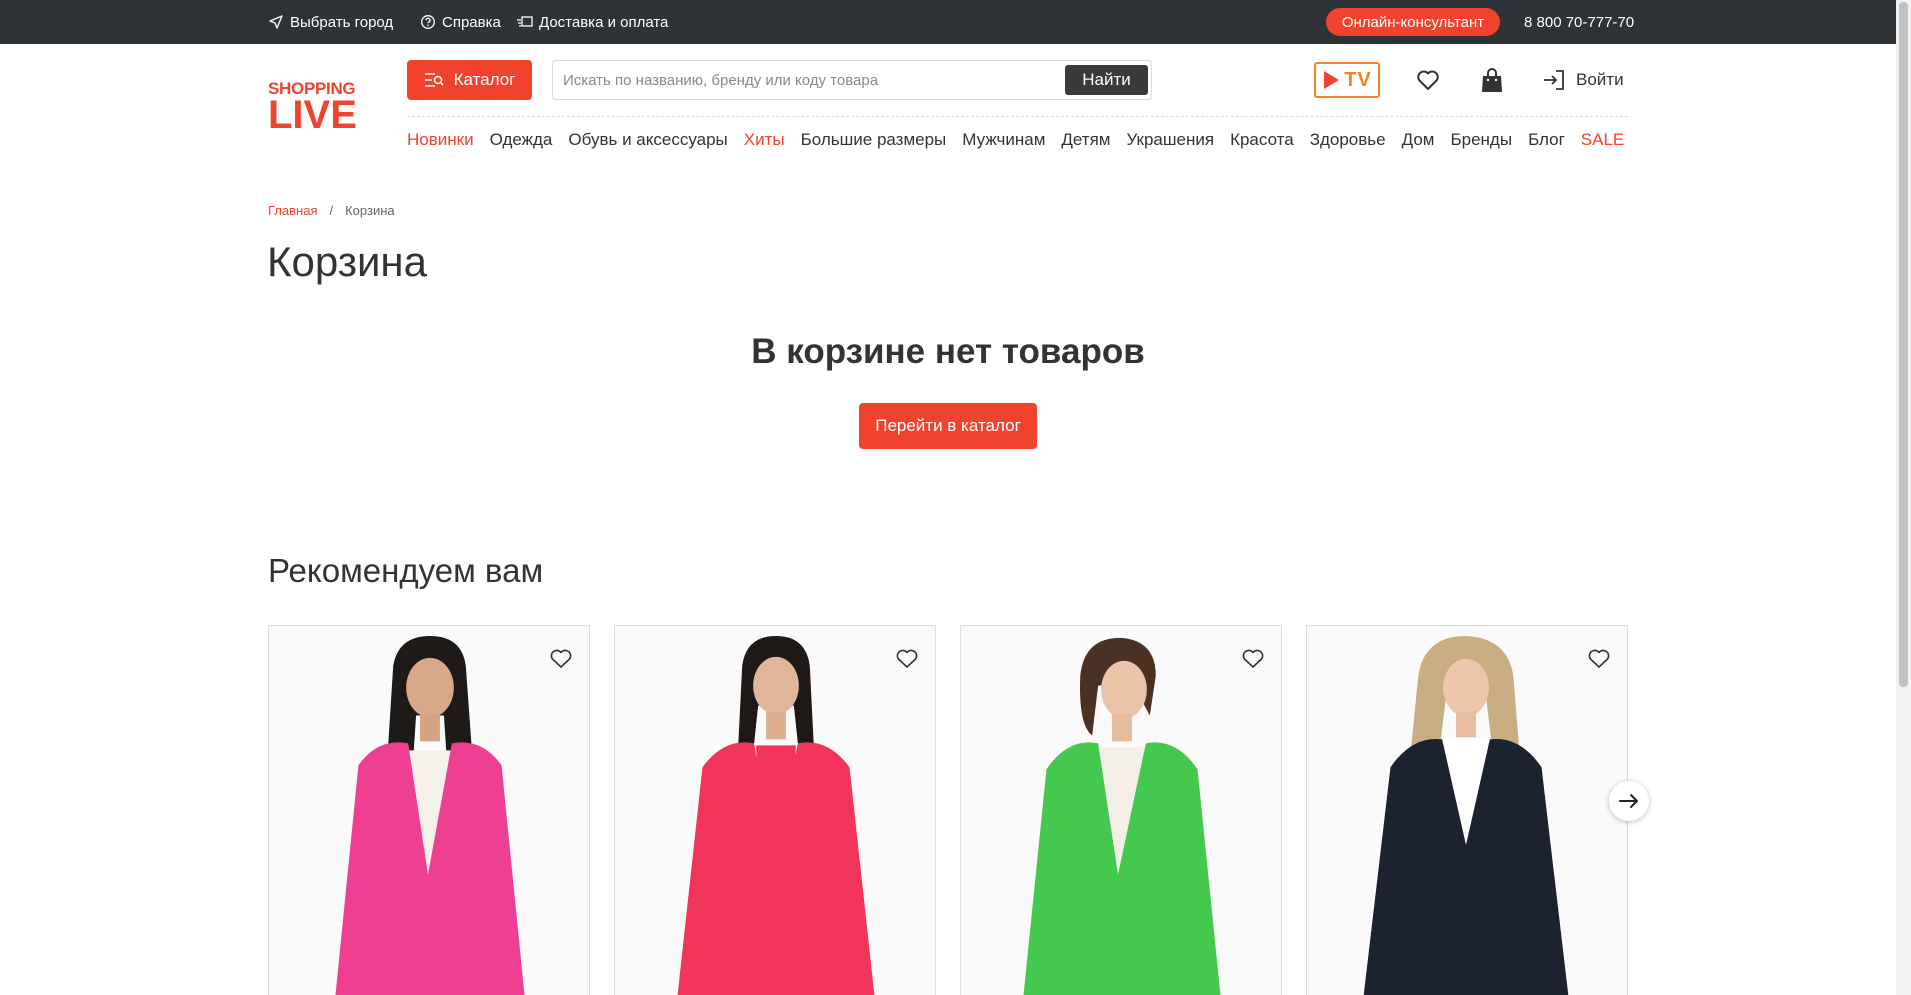 This screenshot has height=995, width=1911. What do you see at coordinates (406, 570) in the screenshot?
I see `recommendations-title: Рекомендуем вам` at bounding box center [406, 570].